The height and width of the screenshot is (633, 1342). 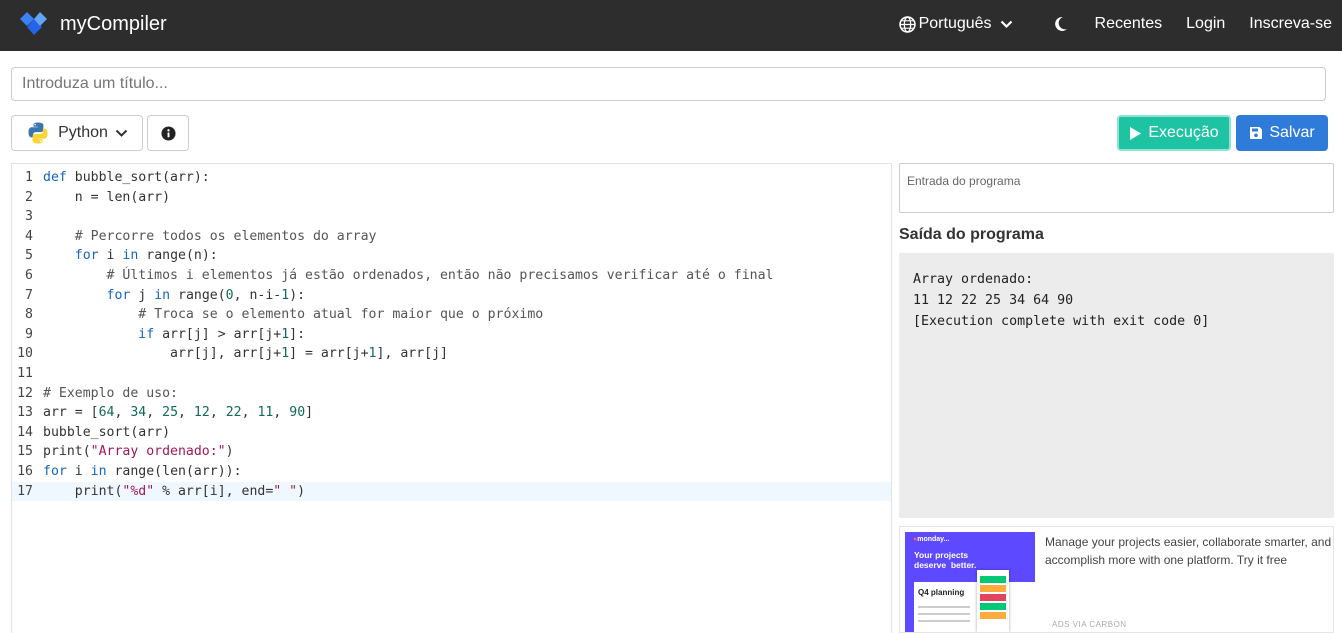 What do you see at coordinates (451, 374) in the screenshot?
I see `code-line: 11` at bounding box center [451, 374].